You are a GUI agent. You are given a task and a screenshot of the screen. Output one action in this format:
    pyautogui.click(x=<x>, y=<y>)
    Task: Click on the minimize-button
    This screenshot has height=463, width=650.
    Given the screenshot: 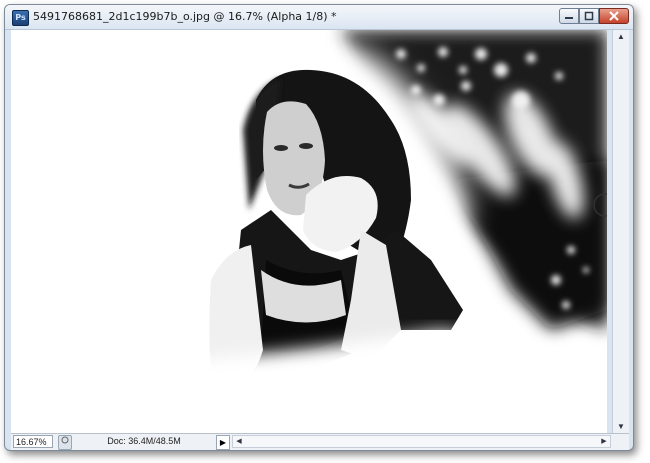 What is the action you would take?
    pyautogui.click(x=569, y=16)
    